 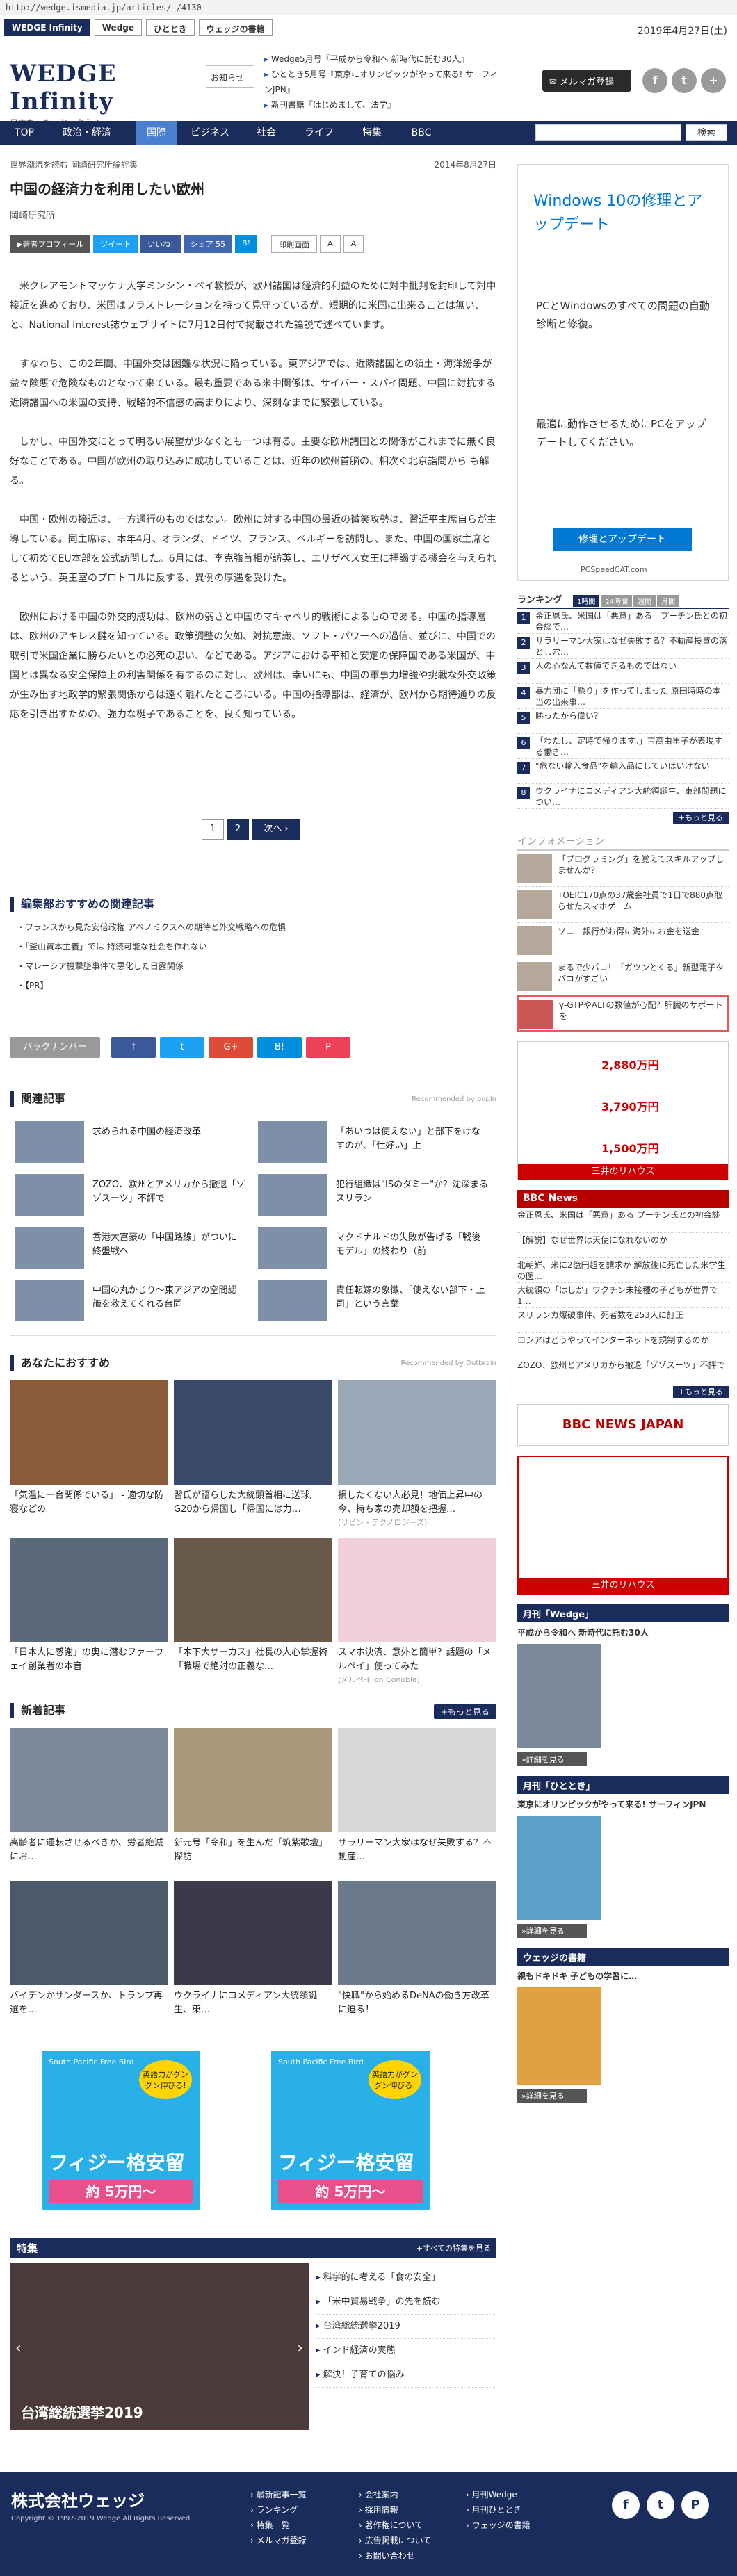 I want to click on notice-item: 新刊書籍『はじめまして、法学』, so click(x=382, y=105).